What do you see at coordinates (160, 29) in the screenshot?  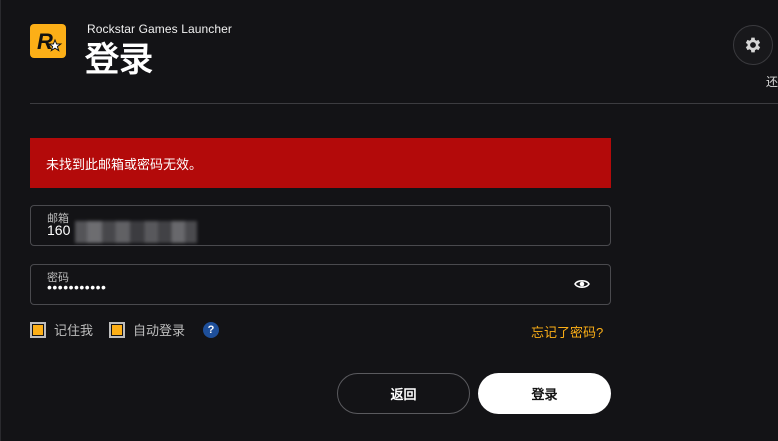 I see `app-name: Rockstar Games Launcher` at bounding box center [160, 29].